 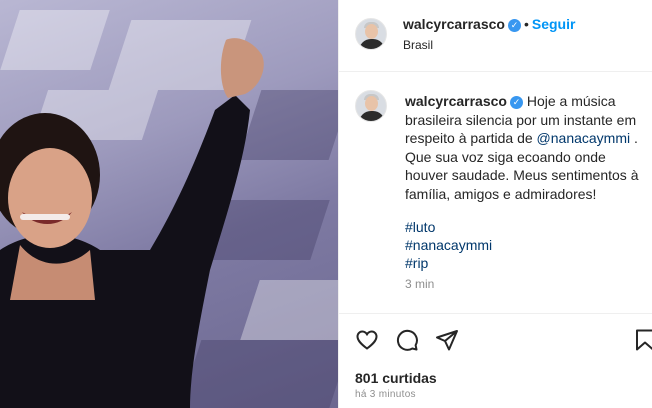 I want to click on comment-icon, so click(x=407, y=340).